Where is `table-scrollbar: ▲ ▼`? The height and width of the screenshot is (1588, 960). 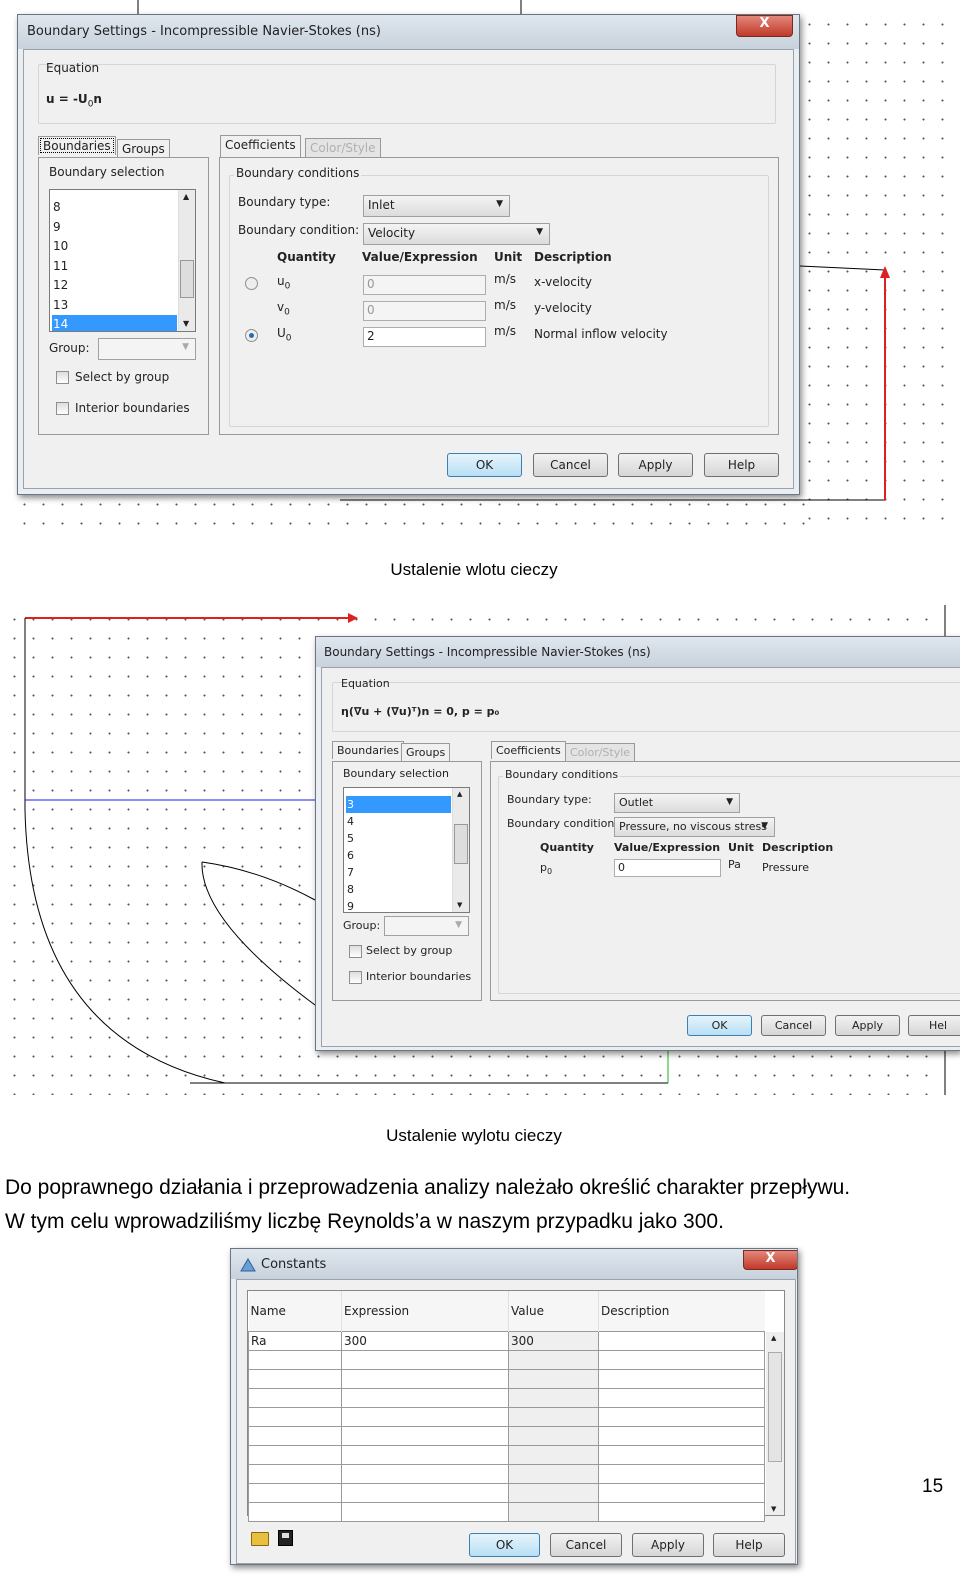 table-scrollbar: ▲ ▼ is located at coordinates (775, 1423).